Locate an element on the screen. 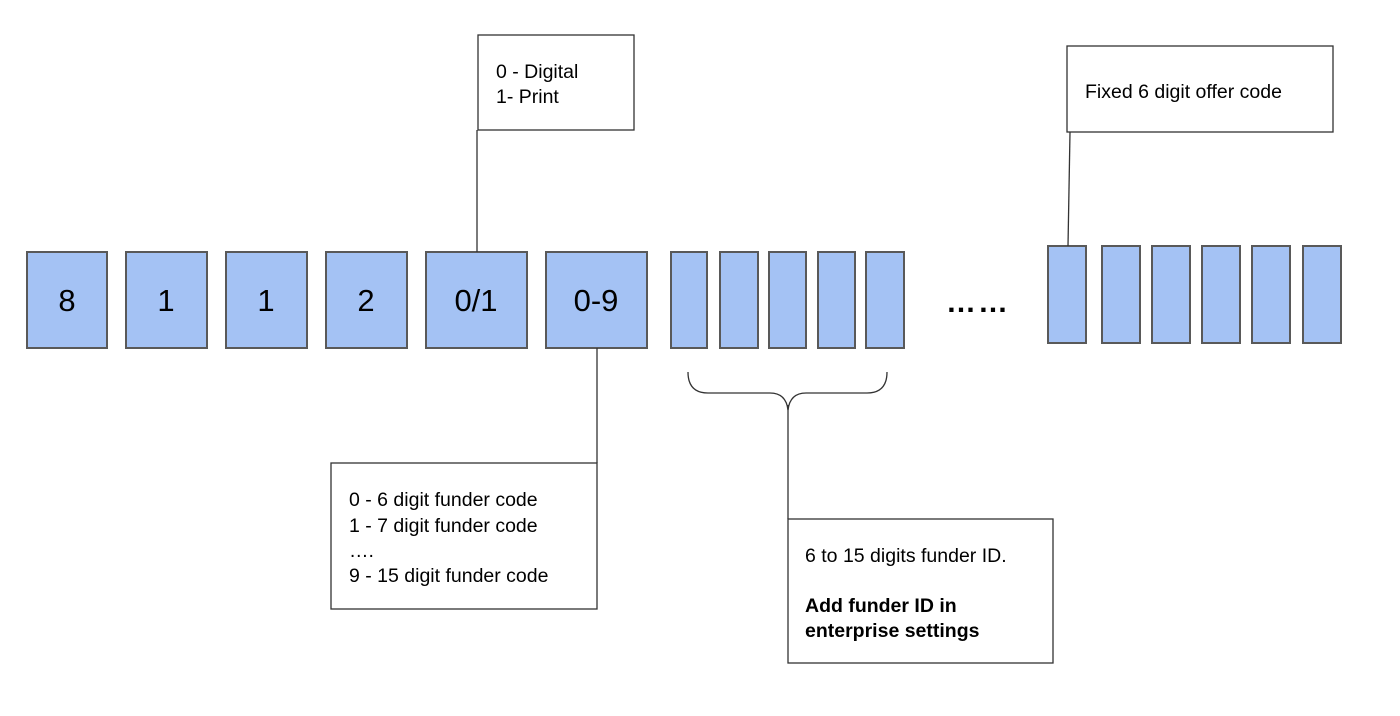  callout-text: …. is located at coordinates (361, 551).